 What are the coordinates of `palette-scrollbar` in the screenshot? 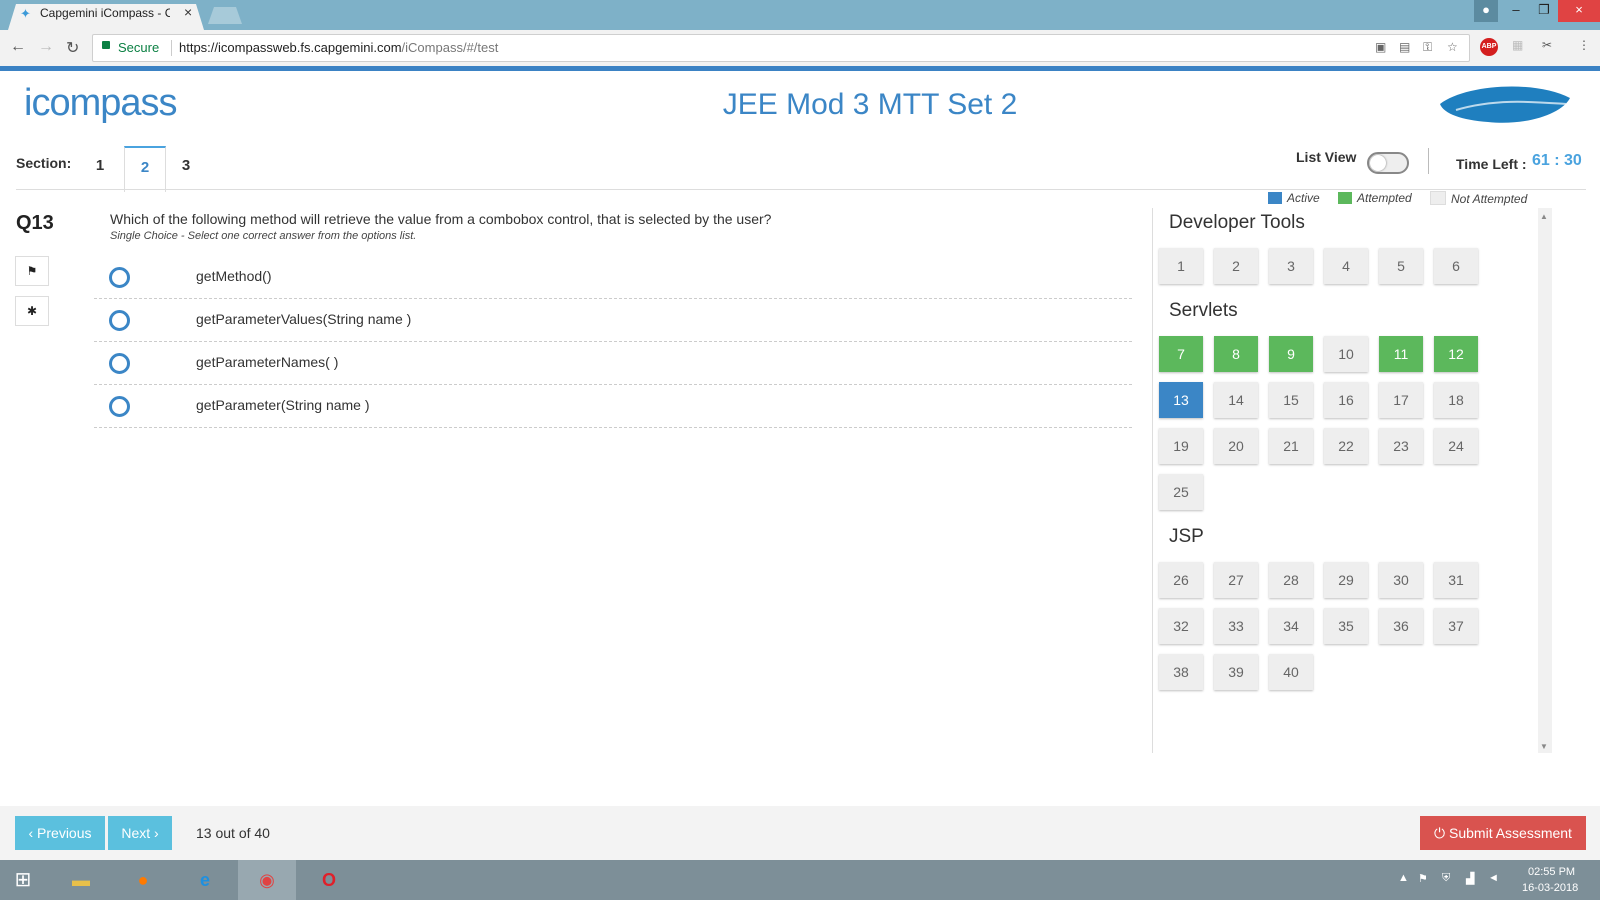 It's located at (1545, 480).